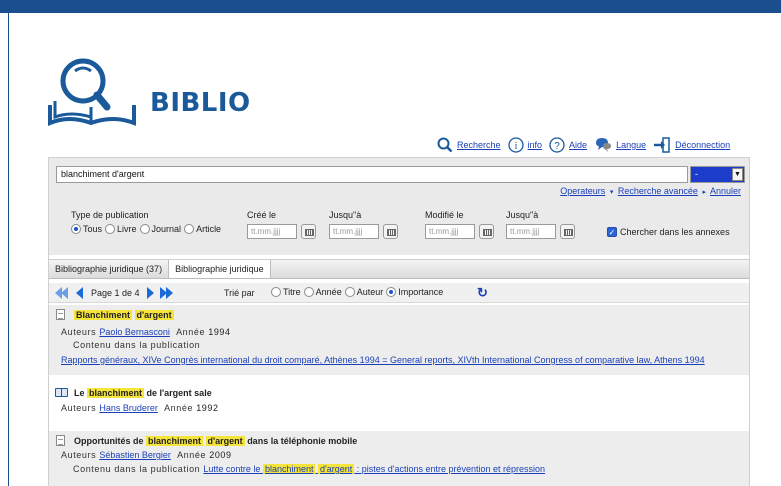 This screenshot has width=781, height=486. I want to click on book-icon, so click(61, 392).